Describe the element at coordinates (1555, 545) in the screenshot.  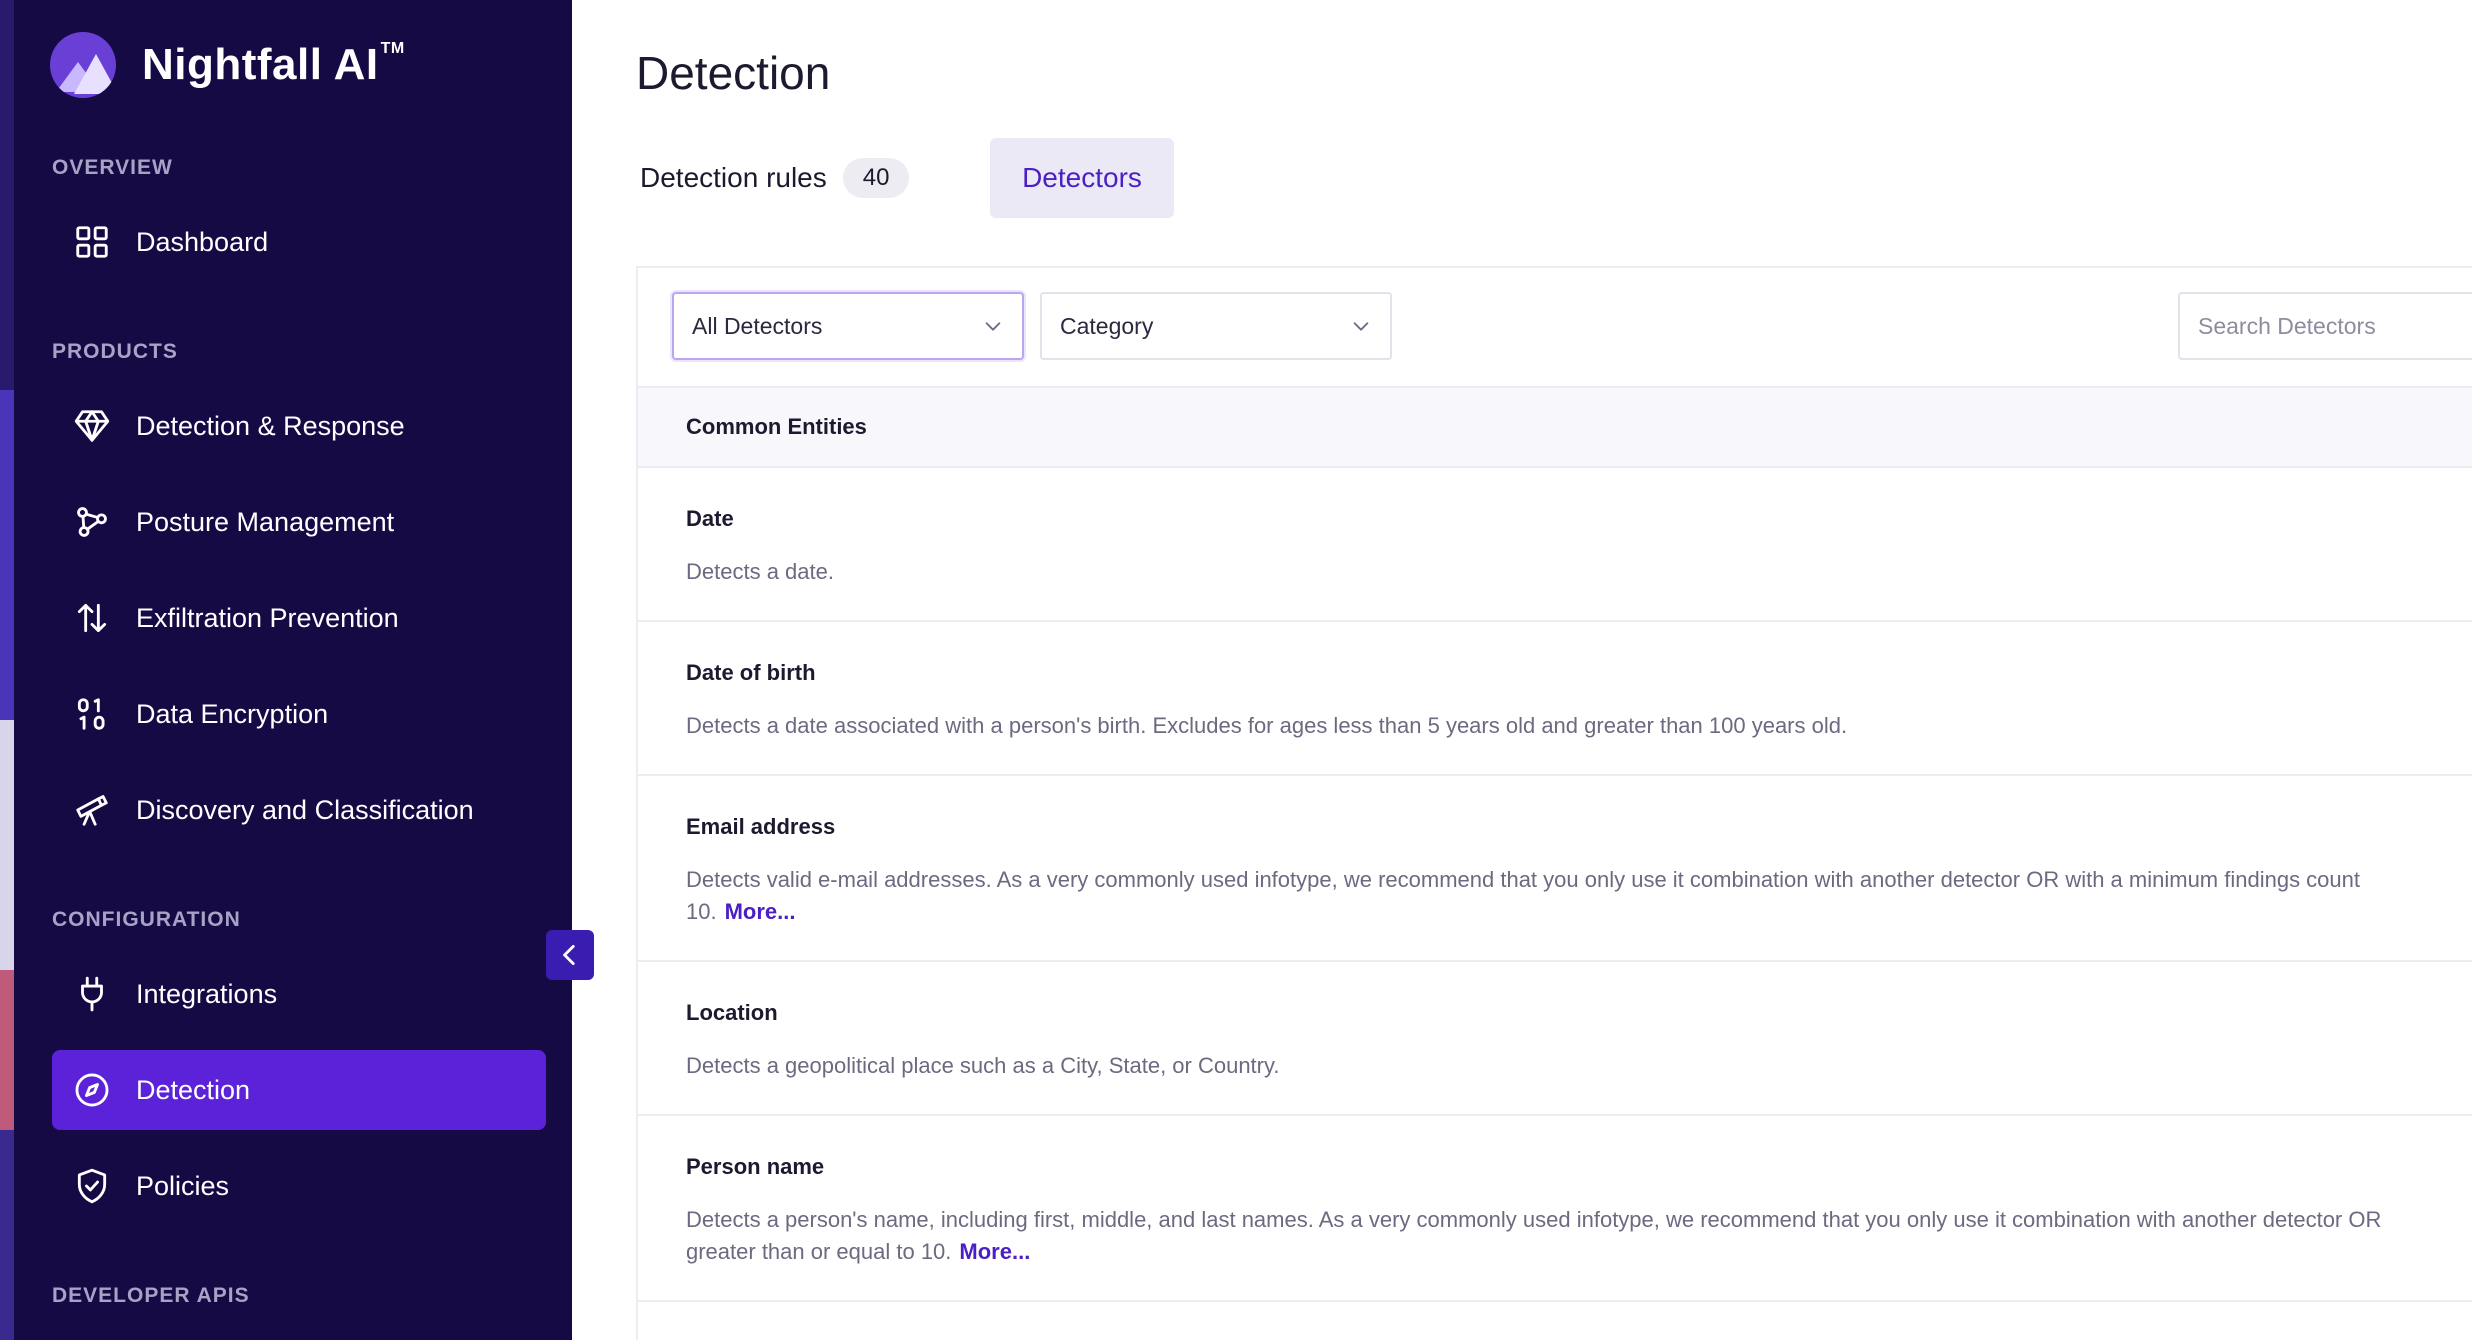
I see `detector-row-date: Date Detects a date.` at that location.